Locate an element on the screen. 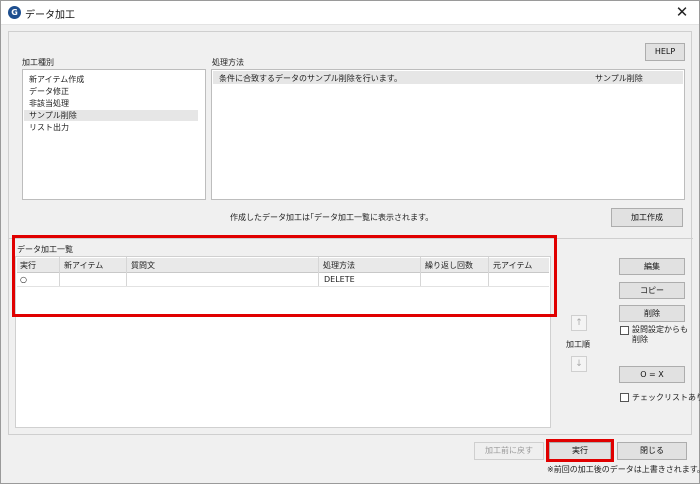 This screenshot has height=484, width=700. copy-button: コピー is located at coordinates (652, 290).